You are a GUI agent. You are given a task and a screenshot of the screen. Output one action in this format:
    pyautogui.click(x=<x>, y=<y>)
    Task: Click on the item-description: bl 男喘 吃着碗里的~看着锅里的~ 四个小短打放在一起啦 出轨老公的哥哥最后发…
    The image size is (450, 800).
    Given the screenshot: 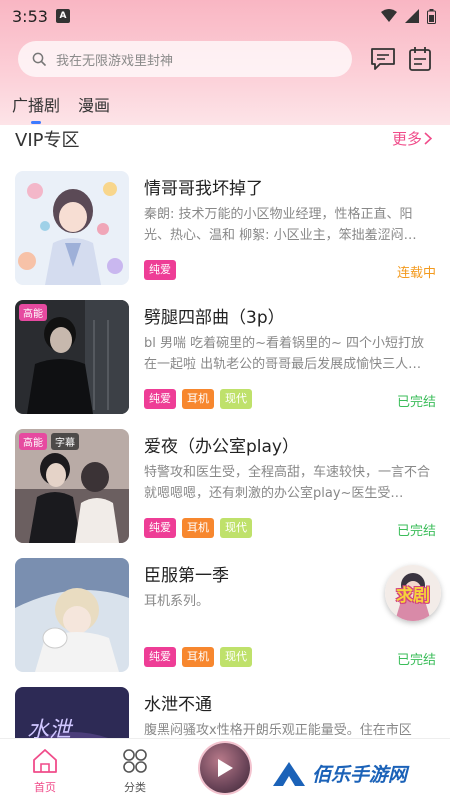 What is the action you would take?
    pyautogui.click(x=284, y=354)
    